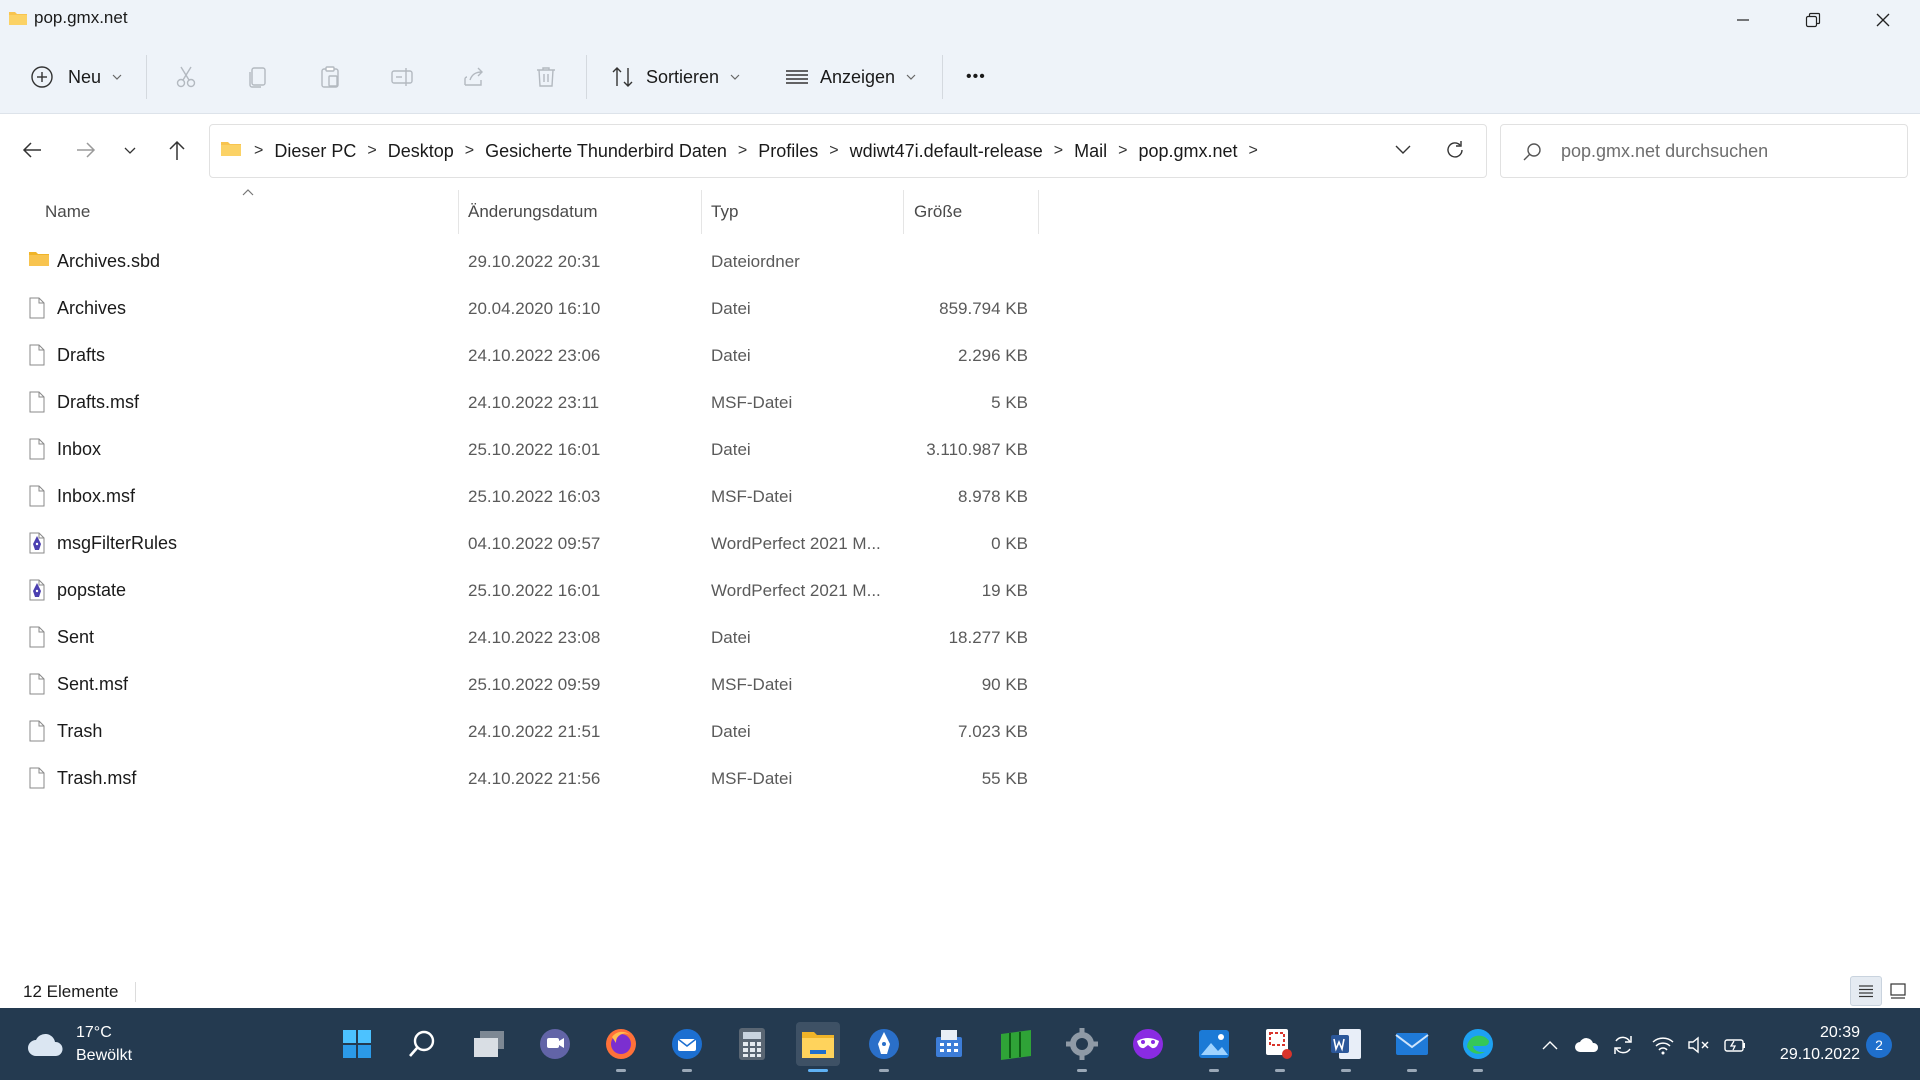 This screenshot has width=1920, height=1080. I want to click on snipping-tool-icon, so click(1280, 1047).